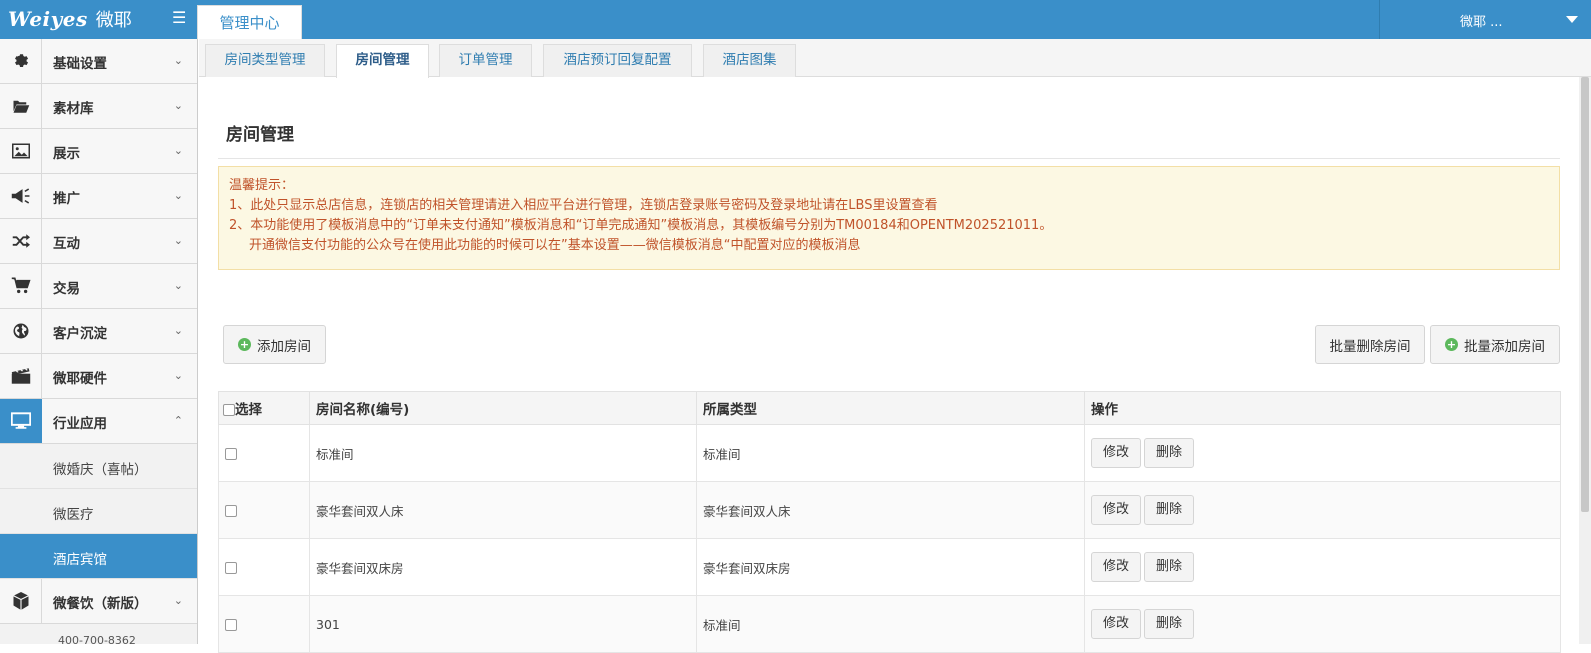 Image resolution: width=1591 pixels, height=653 pixels. Describe the element at coordinates (80, 560) in the screenshot. I see `sidebar-subitem-label: 酒店宾馆` at that location.